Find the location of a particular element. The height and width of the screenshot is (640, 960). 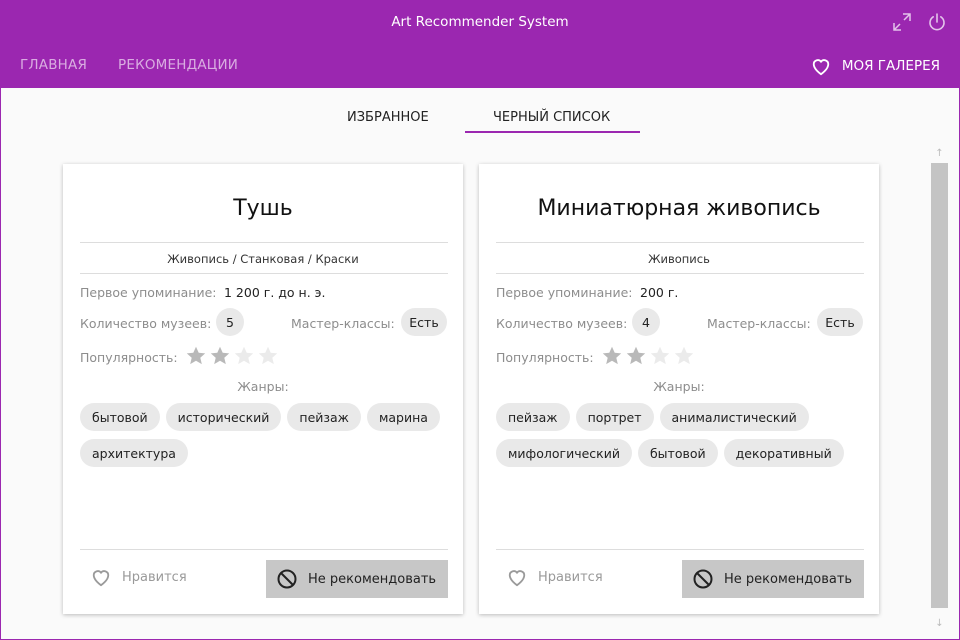

scroll-up-icon: ↑ is located at coordinates (939, 154).